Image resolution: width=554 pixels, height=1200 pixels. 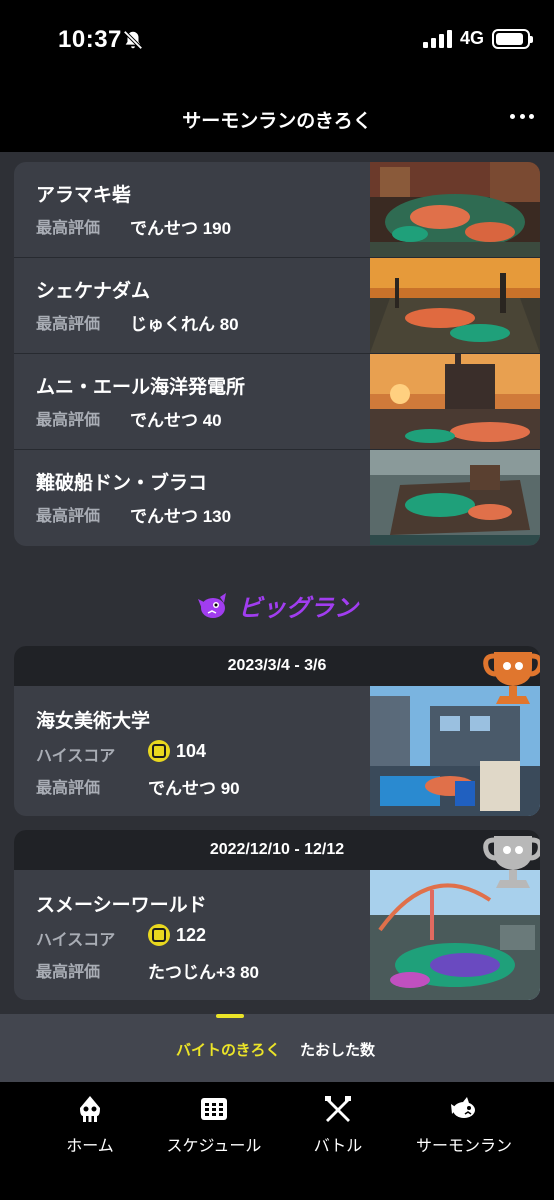 I want to click on segment-tabs: バイトのきろく たおした数, so click(x=277, y=1048).